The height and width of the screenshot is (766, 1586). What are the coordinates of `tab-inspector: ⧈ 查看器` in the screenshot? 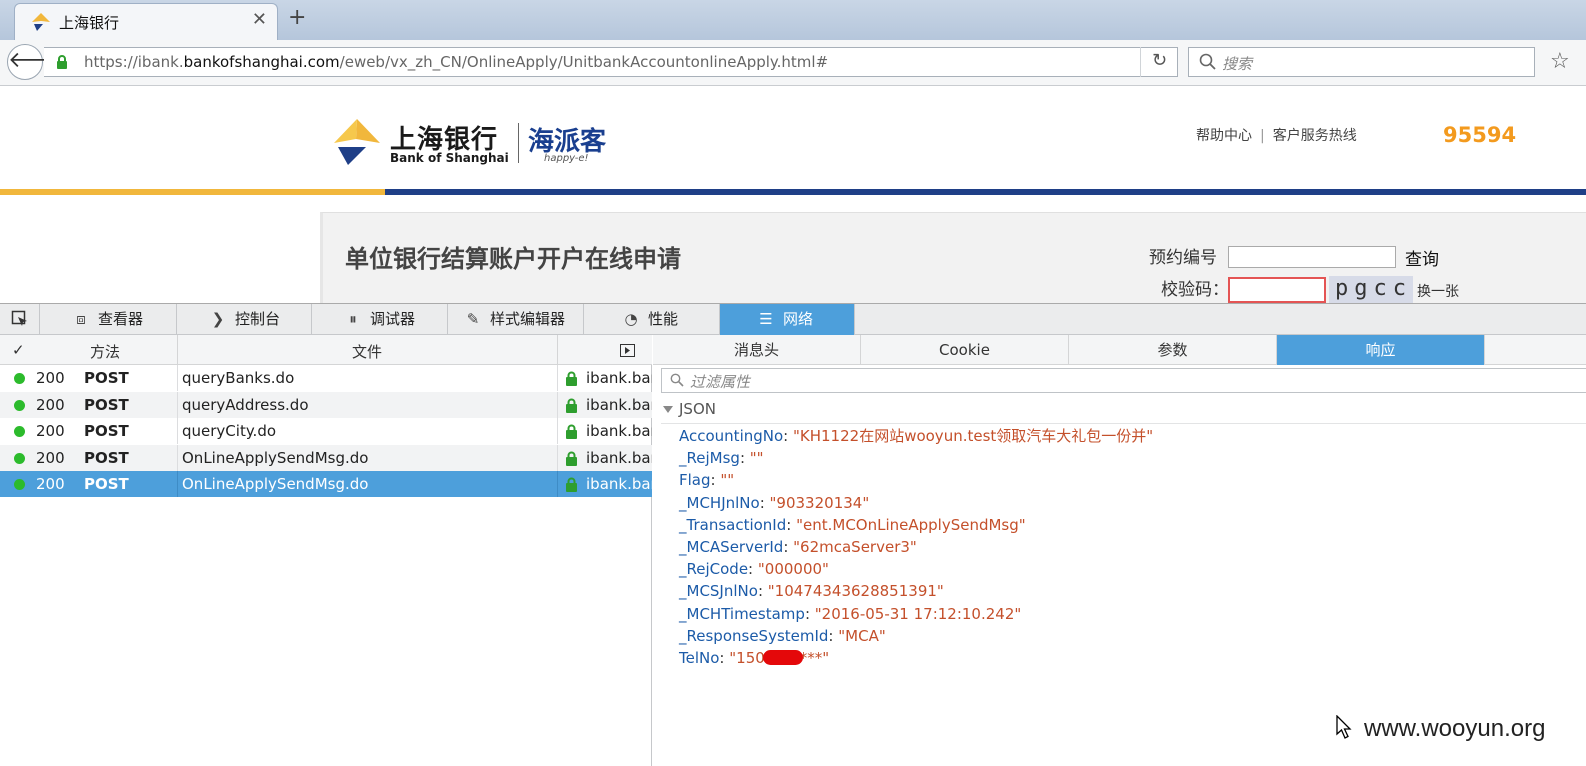 It's located at (108, 319).